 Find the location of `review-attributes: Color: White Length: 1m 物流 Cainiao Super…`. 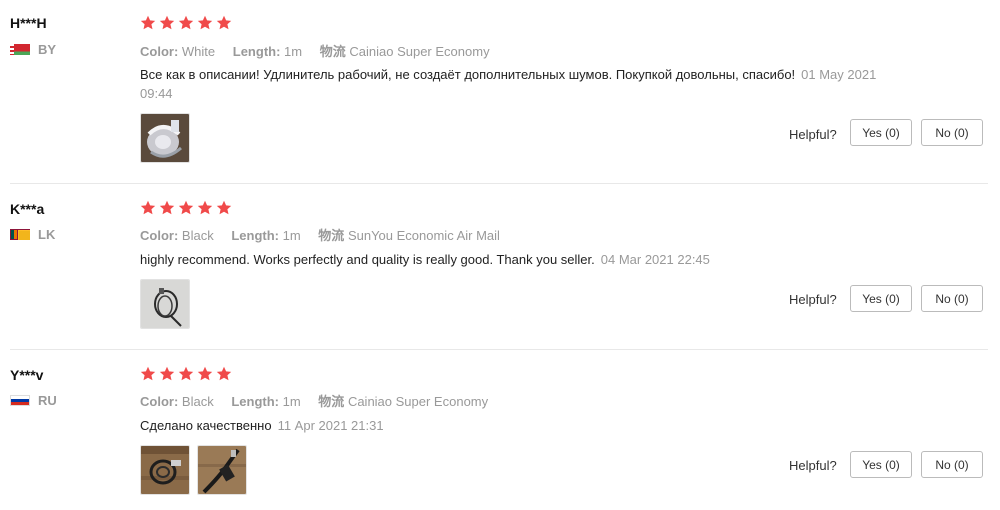

review-attributes: Color: White Length: 1m 物流 Cainiao Super… is located at coordinates (315, 50).